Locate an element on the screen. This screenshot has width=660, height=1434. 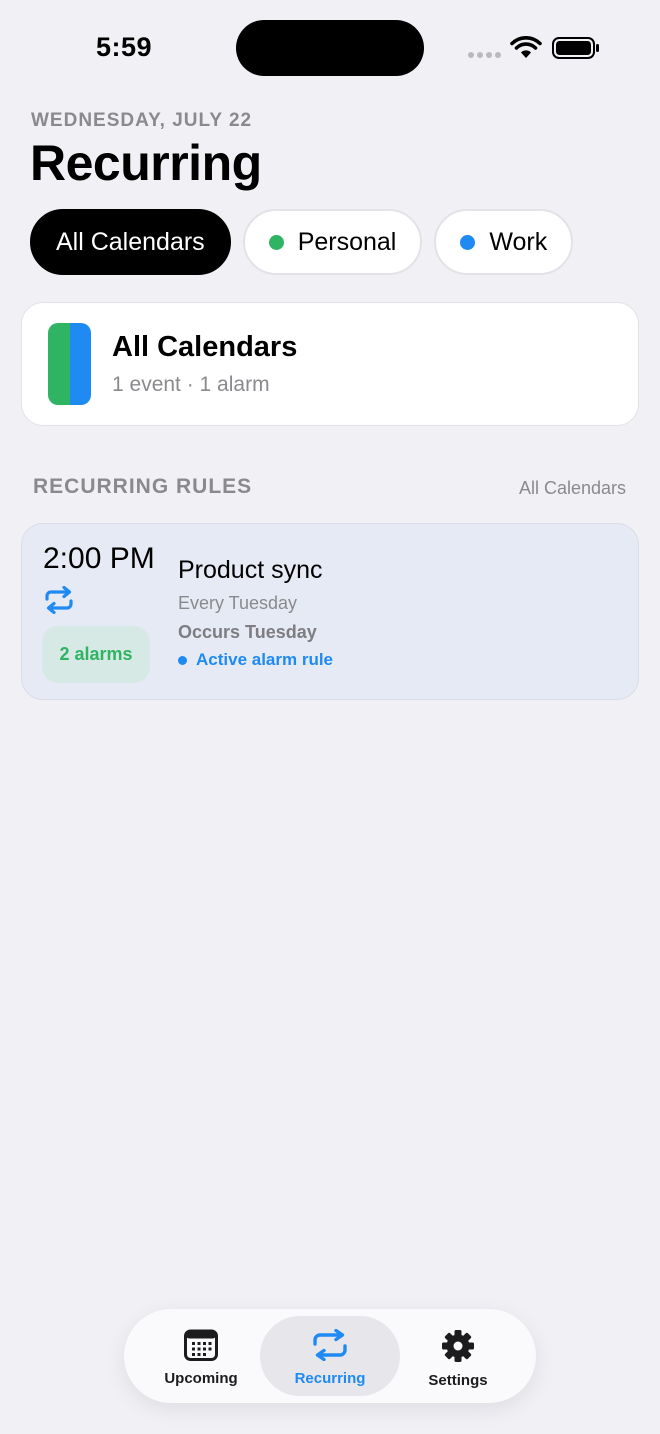
battery-icon is located at coordinates (575, 48).